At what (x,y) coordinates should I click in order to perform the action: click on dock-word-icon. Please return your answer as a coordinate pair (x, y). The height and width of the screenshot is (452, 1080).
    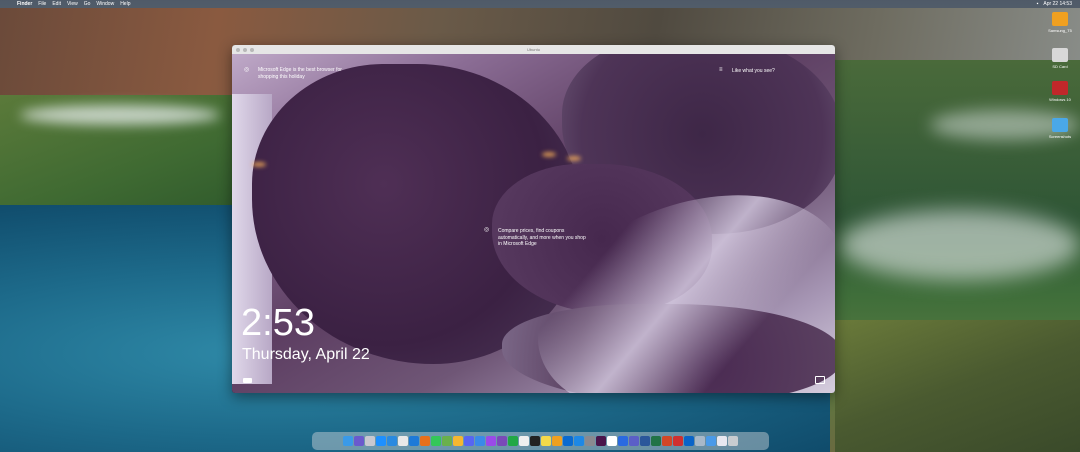
    Looking at the image, I should click on (645, 441).